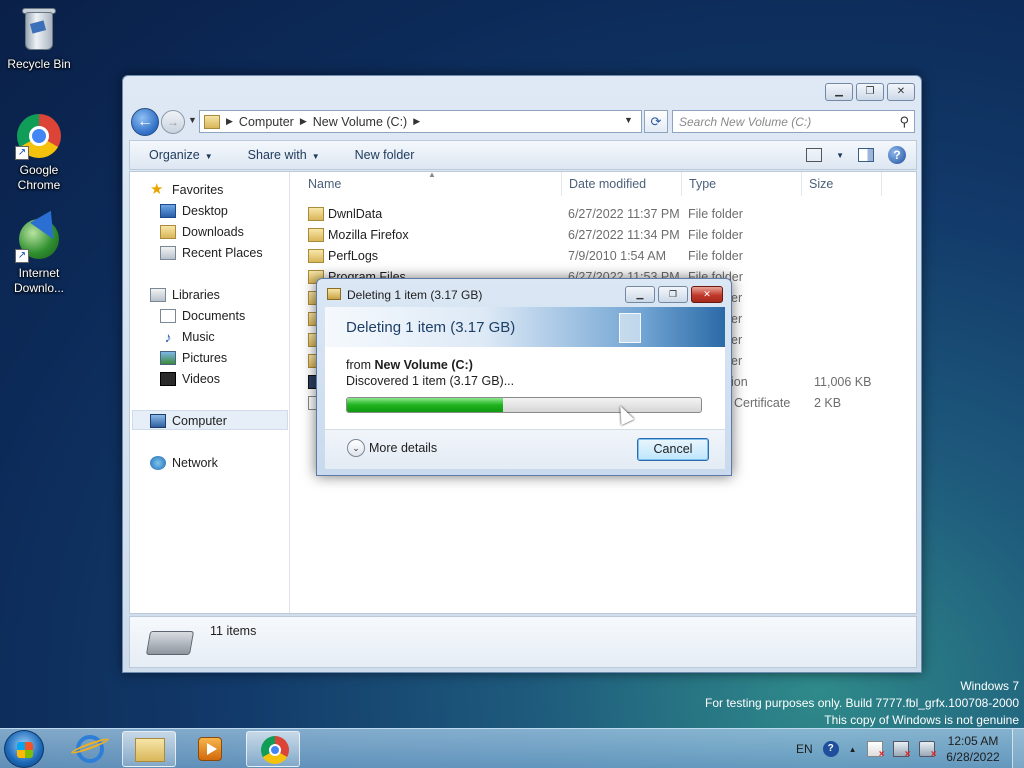 The height and width of the screenshot is (768, 1024). I want to click on clock: 12:05 AM 6/28/2022, so click(973, 749).